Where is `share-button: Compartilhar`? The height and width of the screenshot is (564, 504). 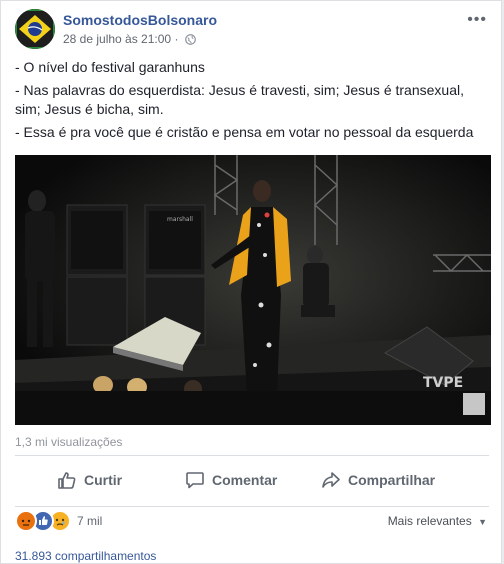
share-button: Compartilhar is located at coordinates (378, 480).